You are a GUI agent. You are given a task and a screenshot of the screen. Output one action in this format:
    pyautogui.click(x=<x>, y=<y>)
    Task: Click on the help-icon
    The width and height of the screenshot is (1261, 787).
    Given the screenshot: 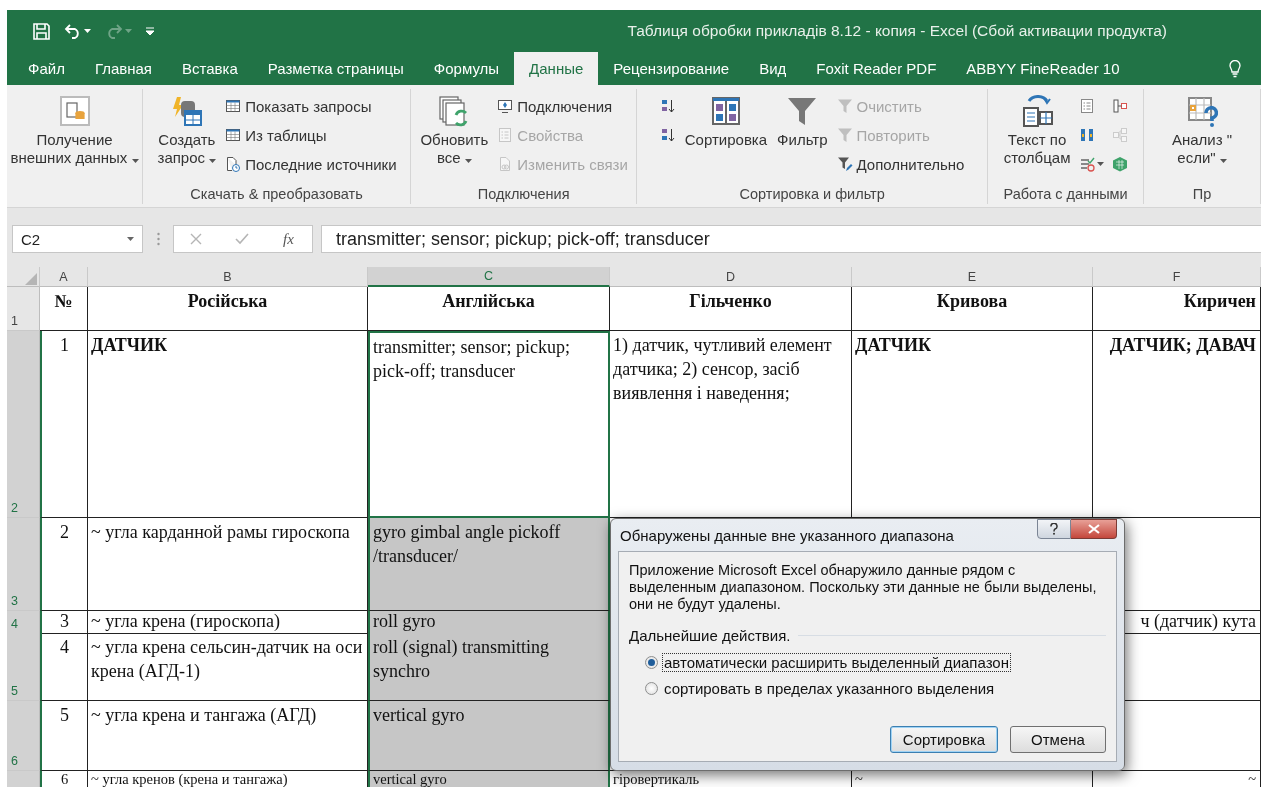 What is the action you would take?
    pyautogui.click(x=1054, y=529)
    